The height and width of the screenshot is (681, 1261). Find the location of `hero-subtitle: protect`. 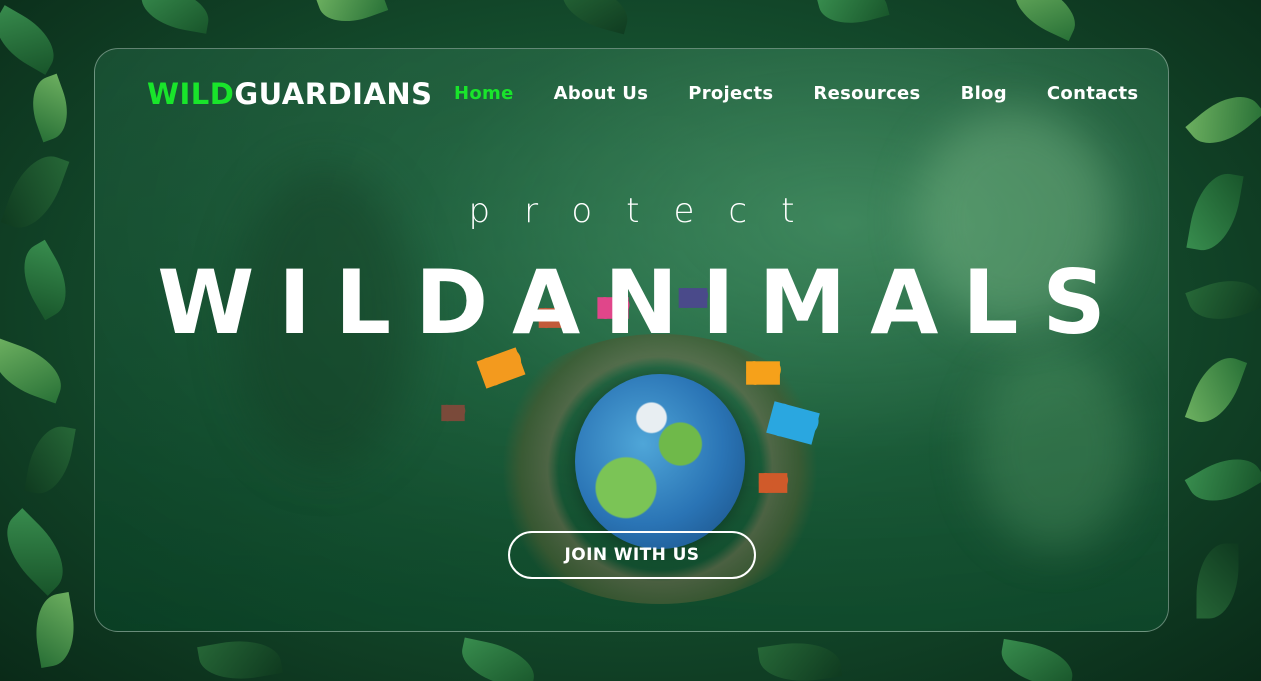

hero-subtitle: protect is located at coordinates (648, 211).